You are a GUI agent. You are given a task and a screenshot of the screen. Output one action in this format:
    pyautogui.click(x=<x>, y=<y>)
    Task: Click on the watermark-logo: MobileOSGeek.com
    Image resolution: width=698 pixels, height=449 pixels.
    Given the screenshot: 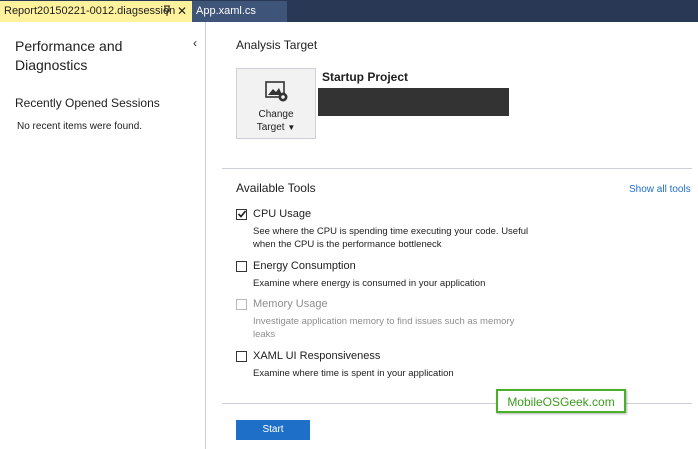 What is the action you would take?
    pyautogui.click(x=561, y=401)
    